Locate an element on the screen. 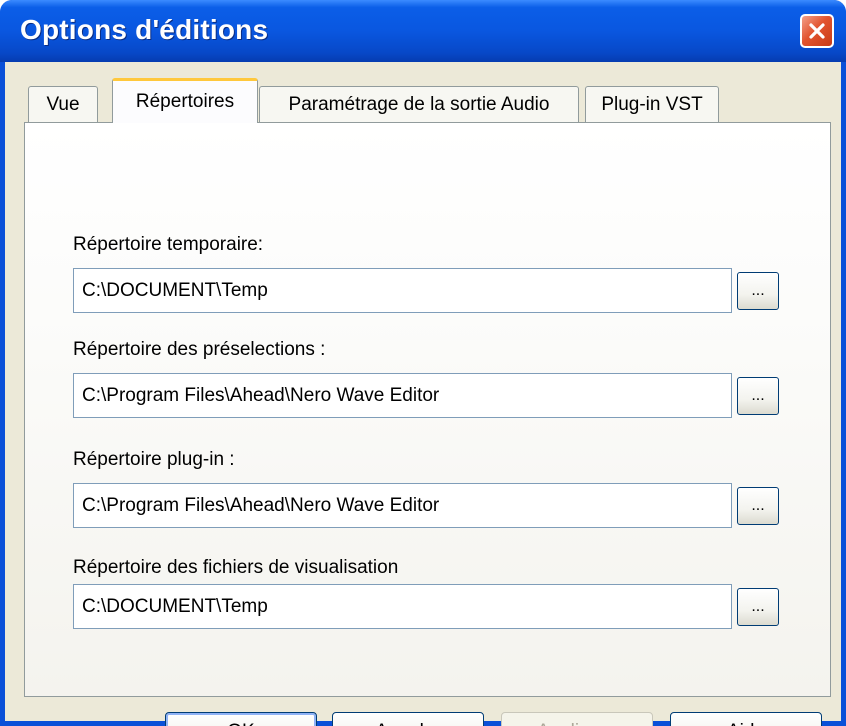 The height and width of the screenshot is (726, 846). temp-dir-label: Répertoire temporaire: is located at coordinates (168, 244).